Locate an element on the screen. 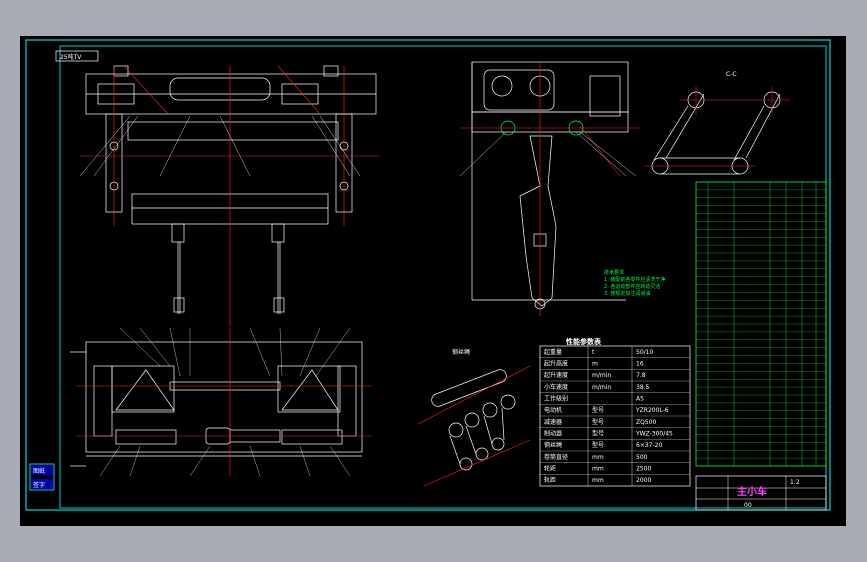 This screenshot has width=867, height=562. front-view-label: 25吨TV is located at coordinates (71, 57).